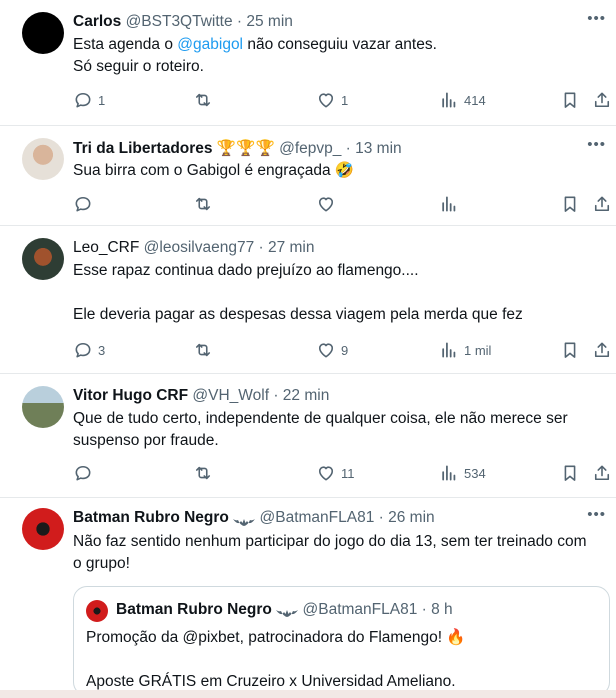 The height and width of the screenshot is (698, 616). I want to click on trophy-icon: 🏆🏆🏆, so click(245, 148).